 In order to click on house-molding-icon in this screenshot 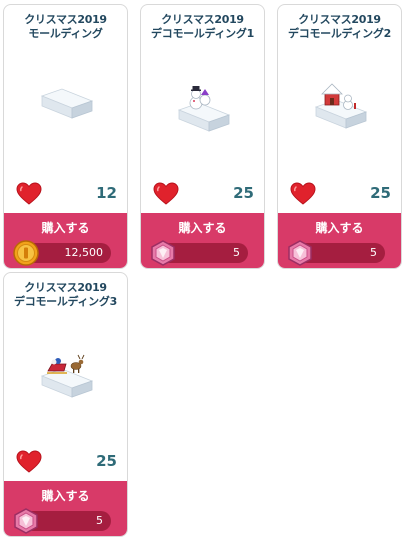, I will do `click(341, 106)`.